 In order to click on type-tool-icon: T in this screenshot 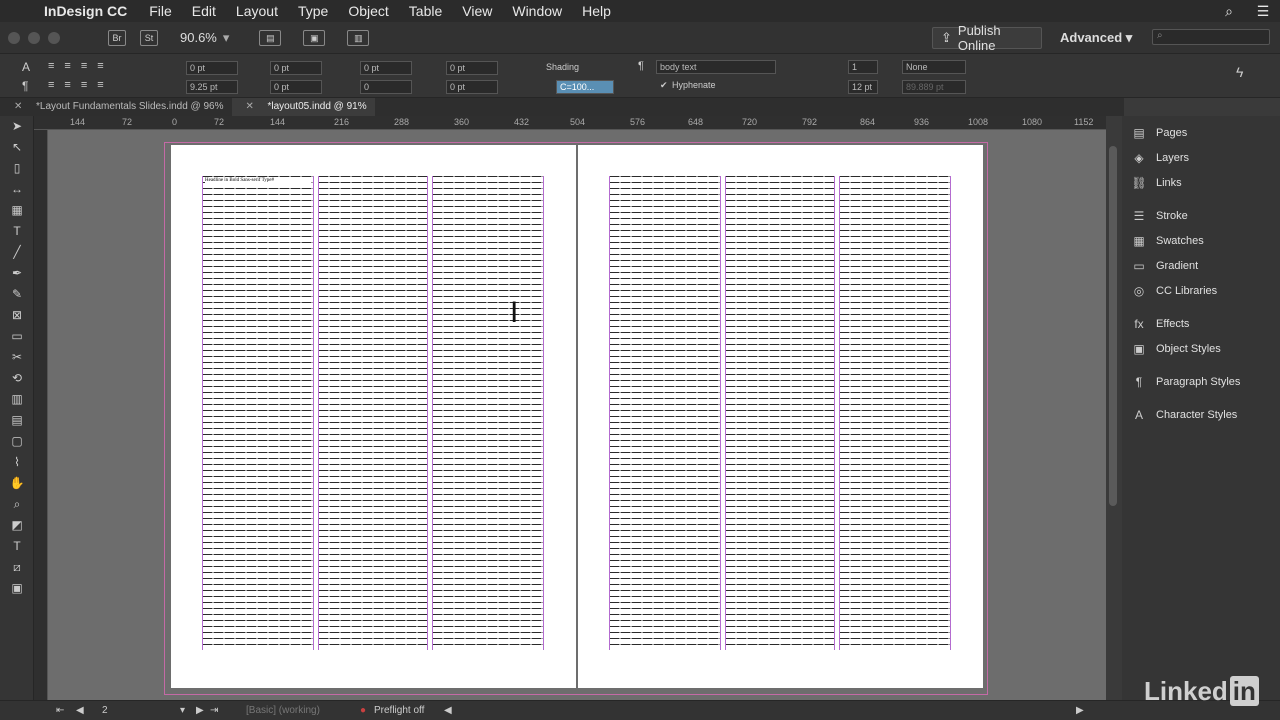, I will do `click(17, 231)`.